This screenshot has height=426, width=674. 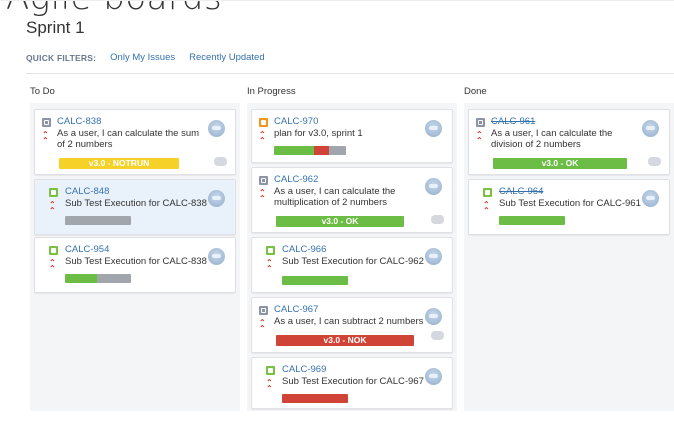 What do you see at coordinates (119, 163) in the screenshot?
I see `test-status-badge: v3.0 - NOTRUN` at bounding box center [119, 163].